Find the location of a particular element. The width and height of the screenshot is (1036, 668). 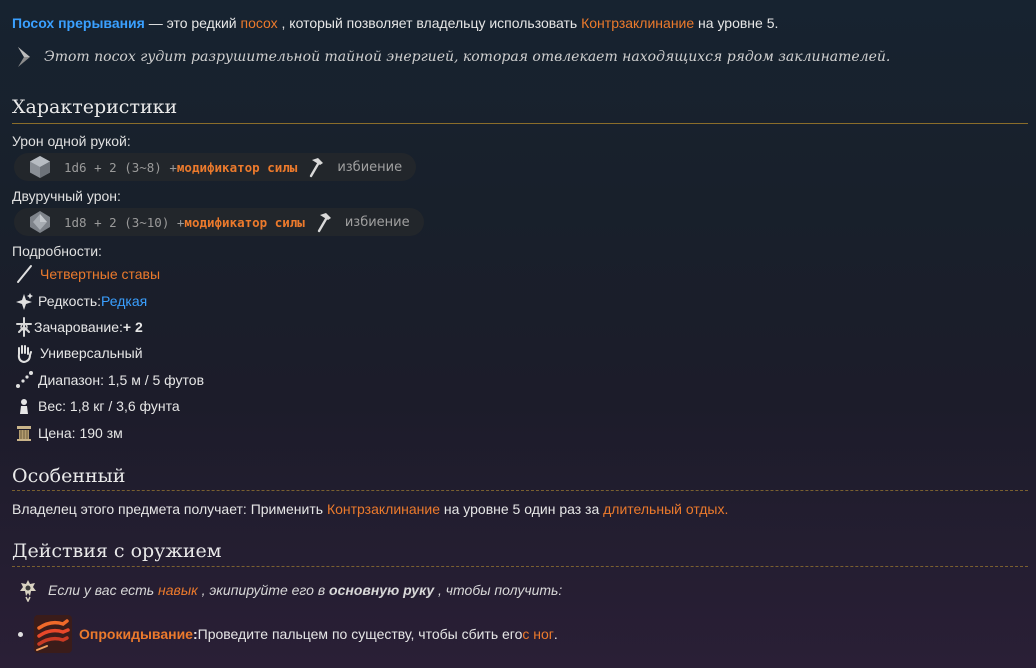

rarity-label: Редкость: is located at coordinates (70, 301).